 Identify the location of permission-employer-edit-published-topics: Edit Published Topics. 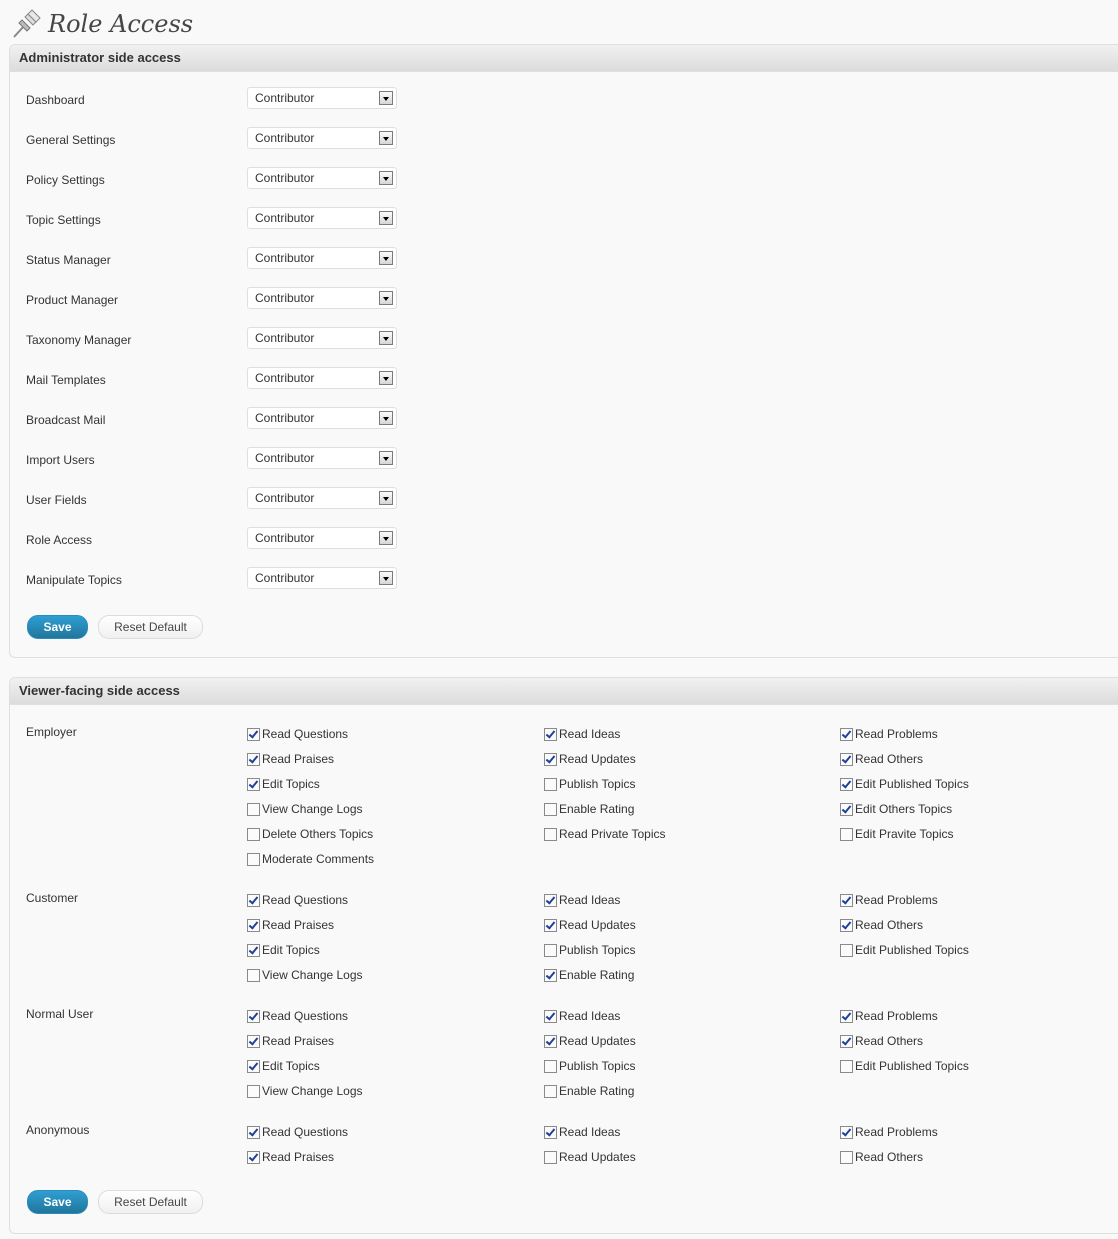
(904, 784).